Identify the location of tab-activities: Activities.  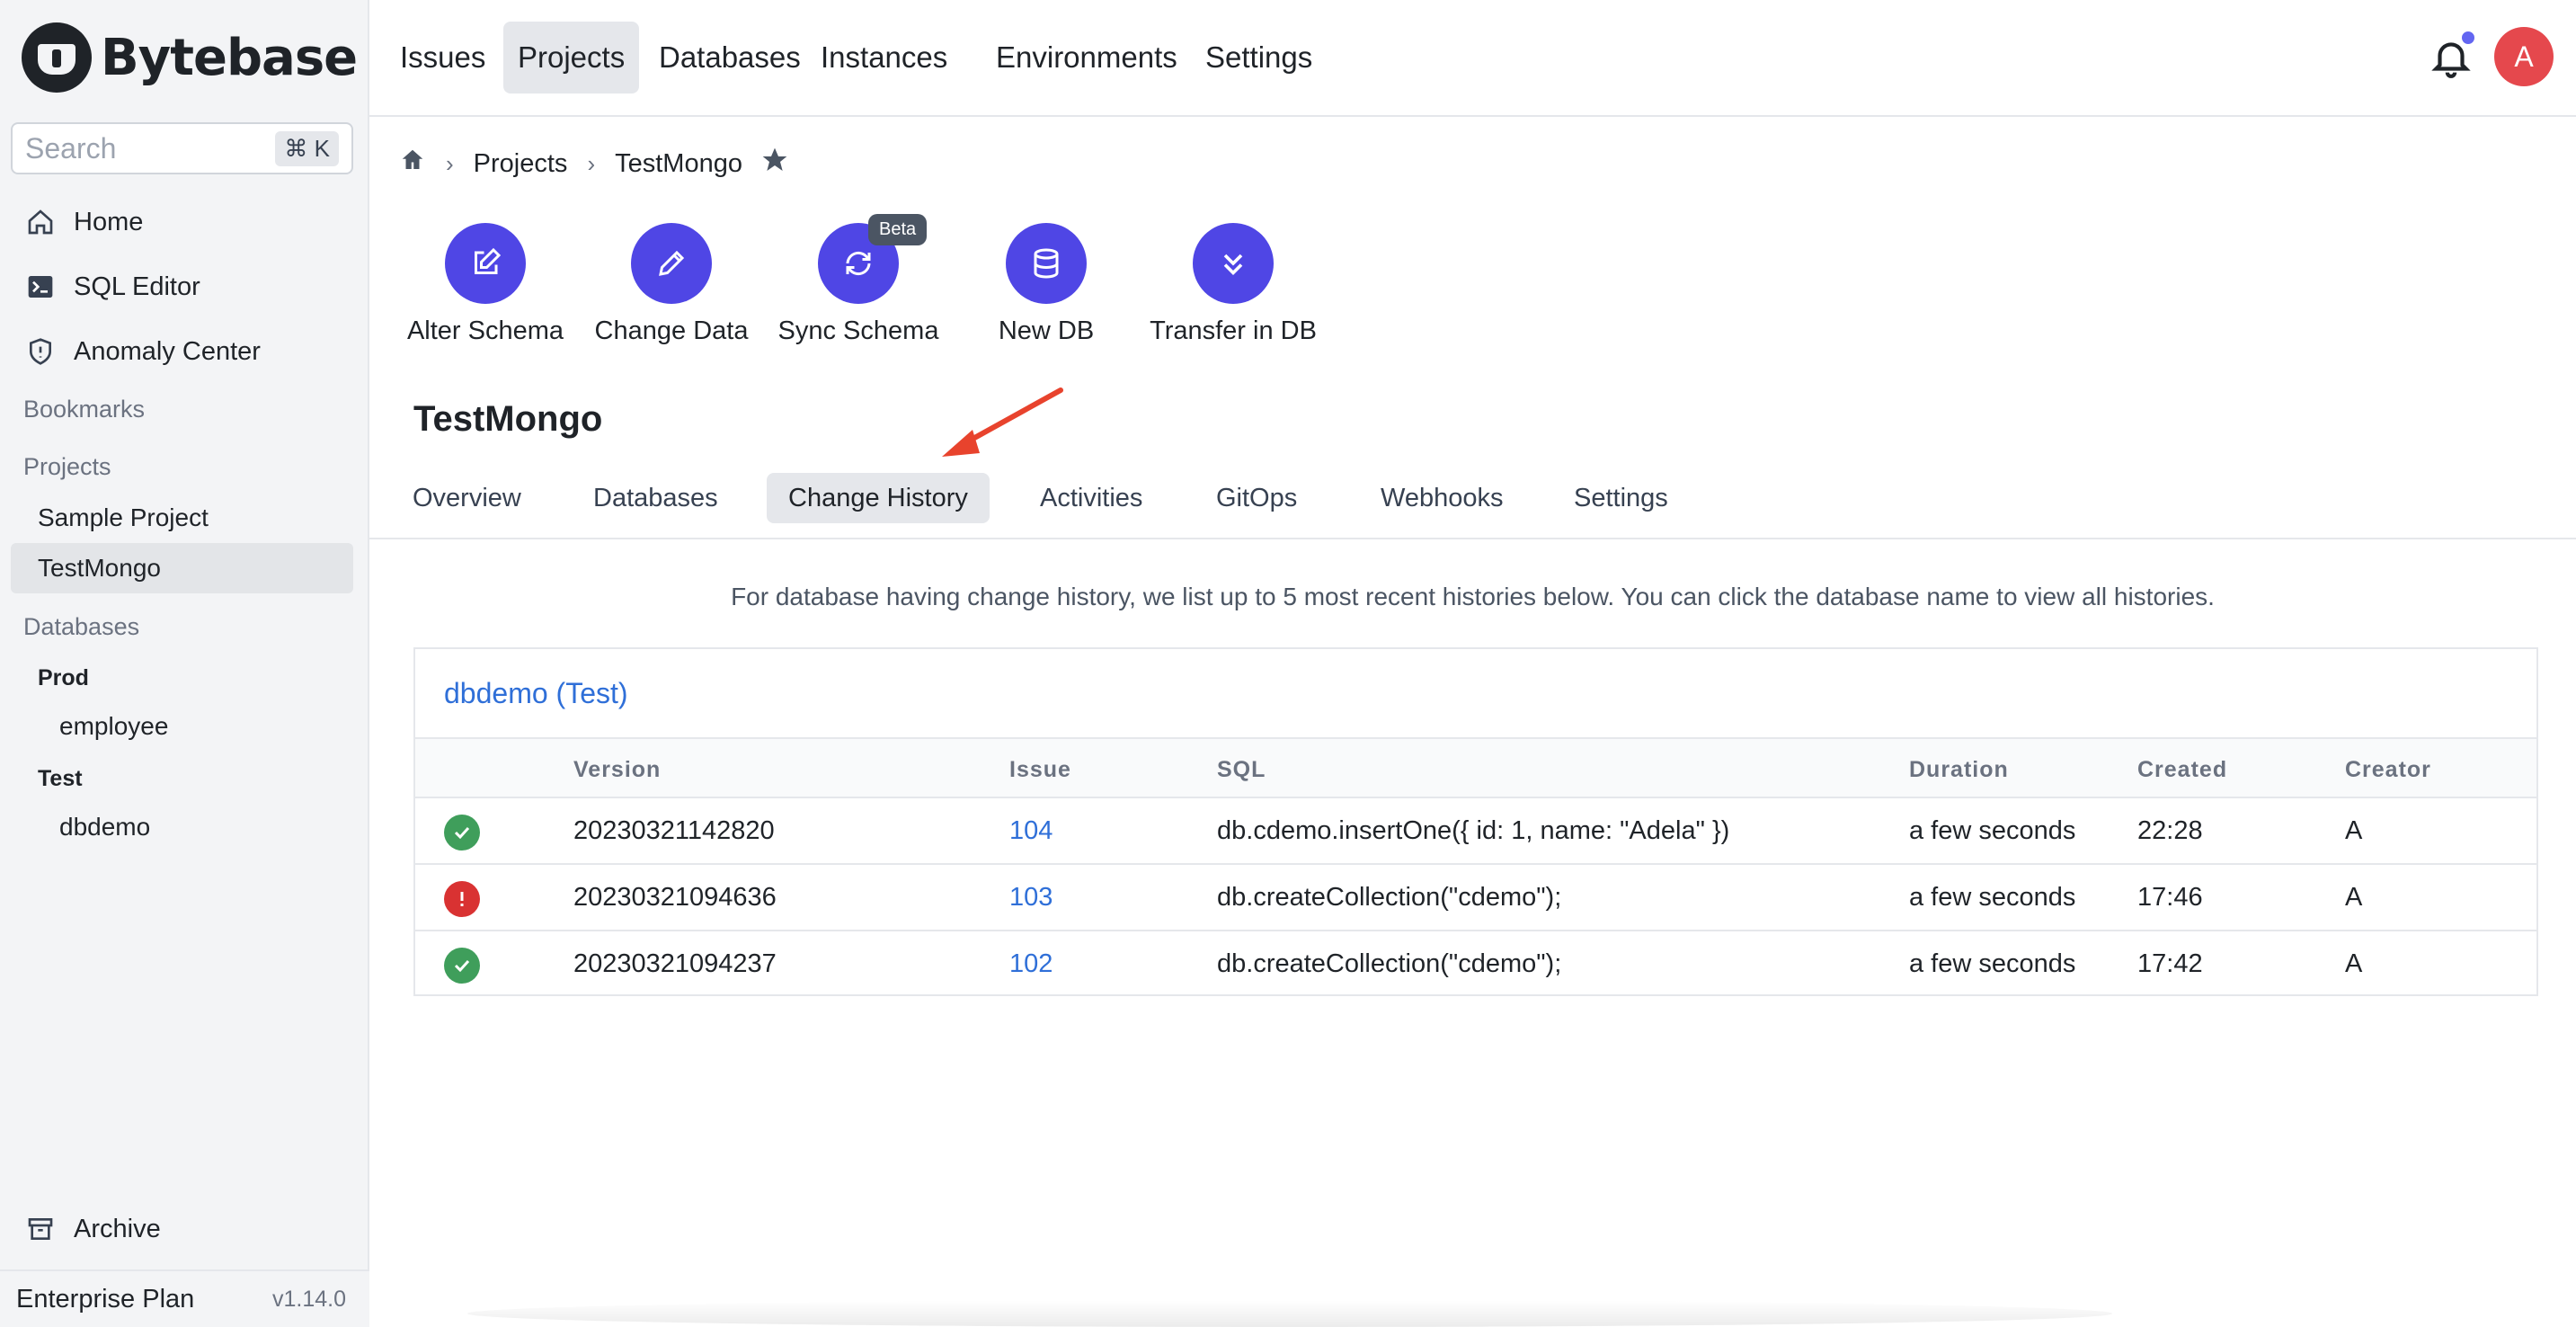
(1091, 498).